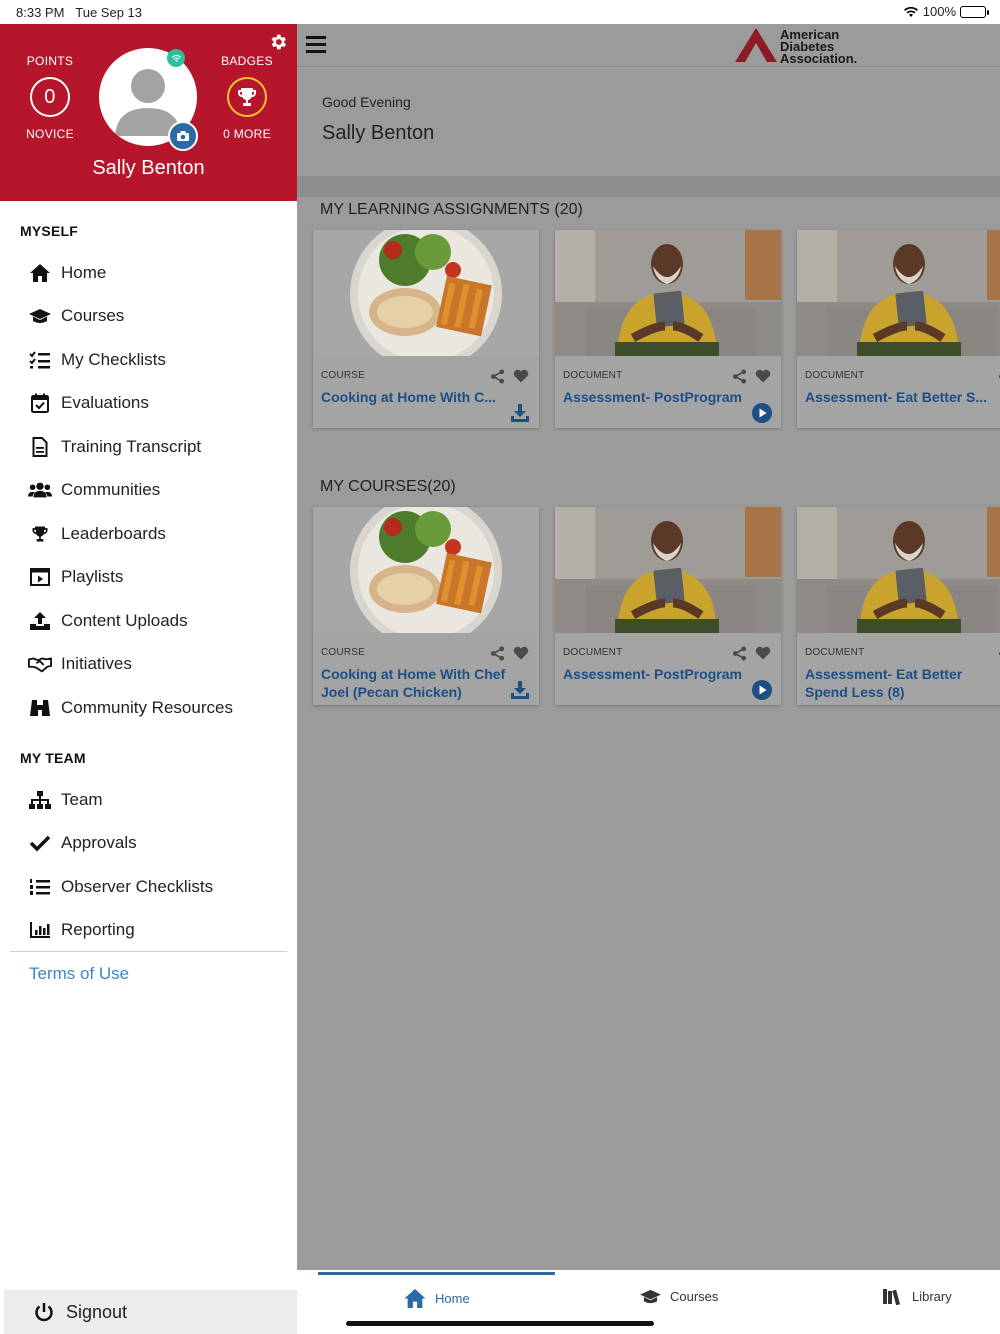 The height and width of the screenshot is (1334, 1000). Describe the element at coordinates (648, 45) in the screenshot. I see `top-bar: American Diabetes Association.` at that location.